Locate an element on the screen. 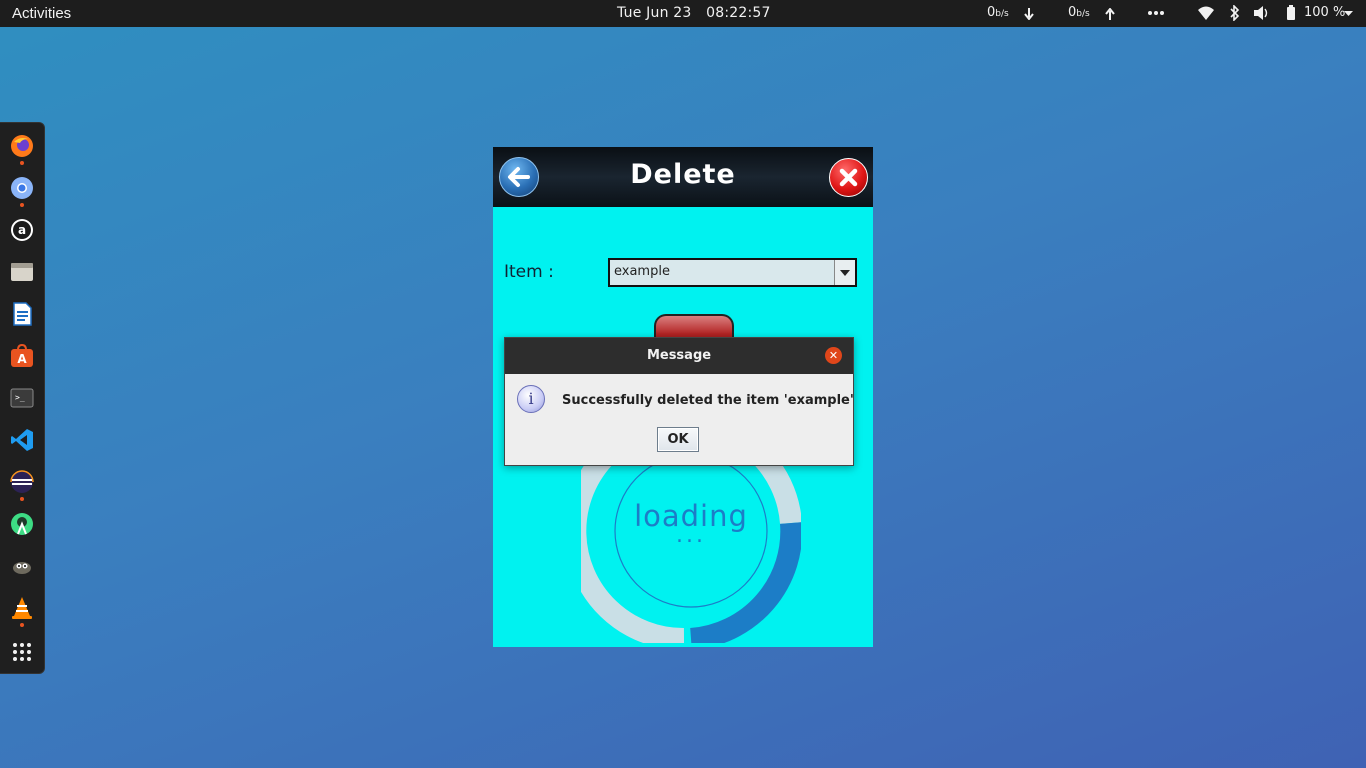 This screenshot has height=768, width=1366. dock: a A >_ is located at coordinates (22, 398).